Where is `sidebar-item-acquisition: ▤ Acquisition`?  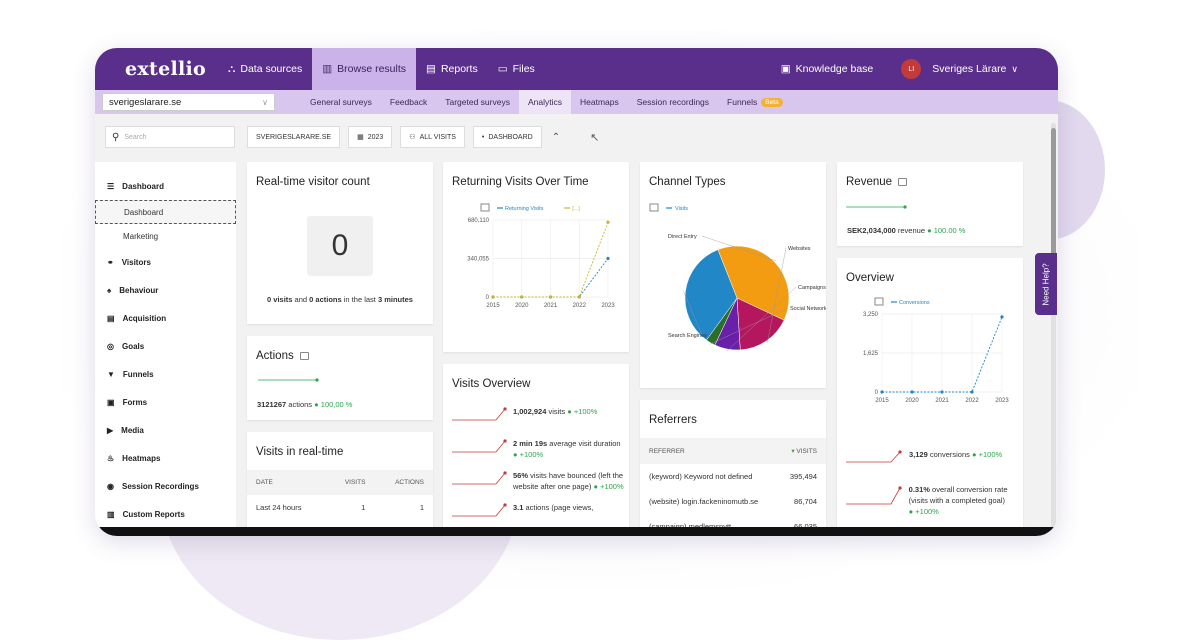
sidebar-item-acquisition: ▤ Acquisition is located at coordinates (165, 318).